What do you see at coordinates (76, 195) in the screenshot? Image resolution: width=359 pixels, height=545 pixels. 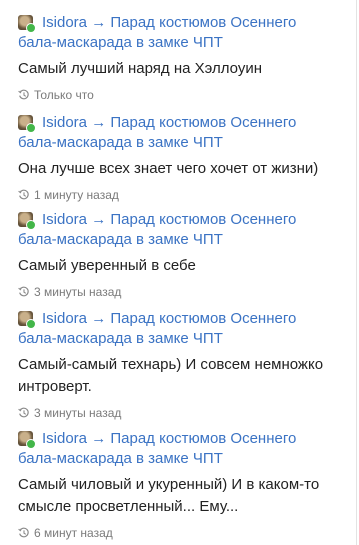 I see `timestamp-label: 1 минуту назад` at bounding box center [76, 195].